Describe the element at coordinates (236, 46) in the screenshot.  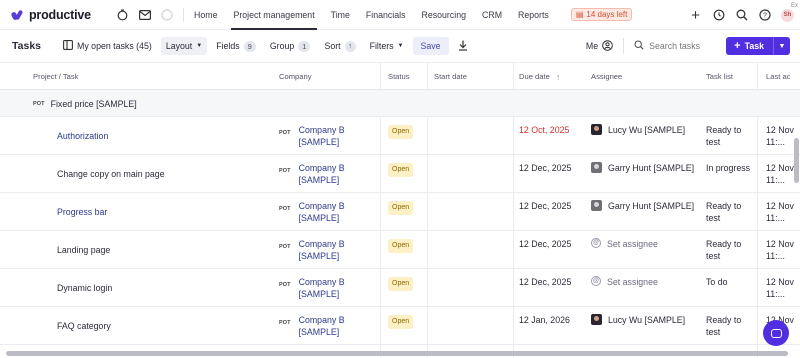
I see `fields-button: Fields 9` at that location.